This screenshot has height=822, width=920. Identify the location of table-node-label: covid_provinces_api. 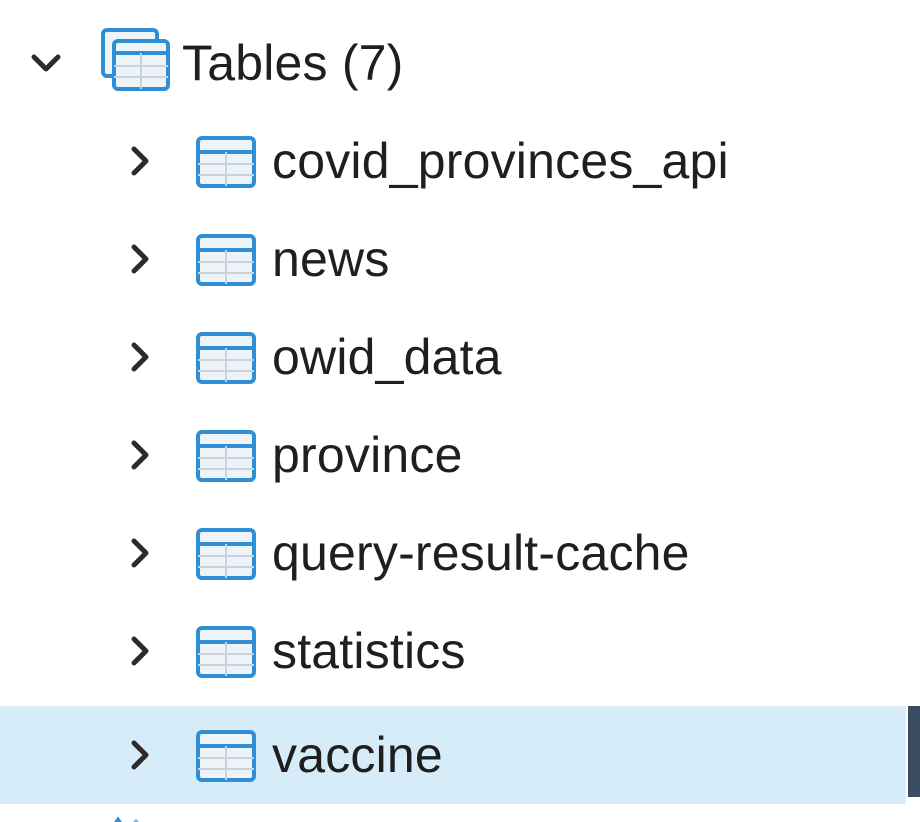
(500, 161).